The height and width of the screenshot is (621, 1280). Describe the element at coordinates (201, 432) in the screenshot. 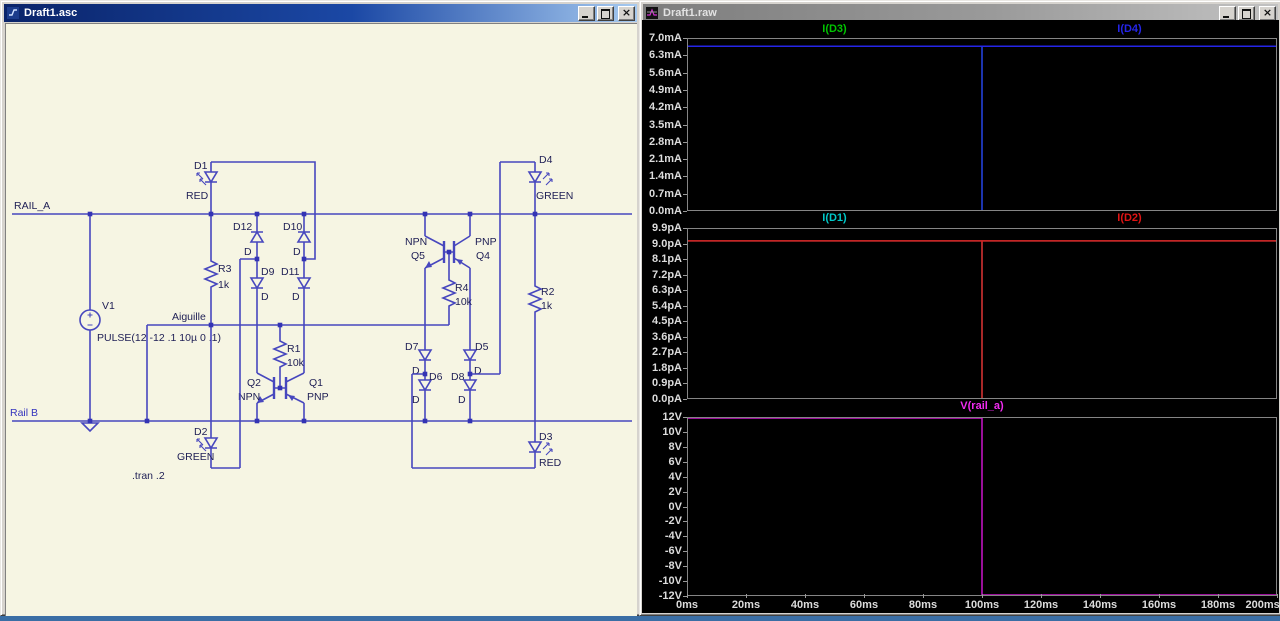

I see `svg-text: D2` at that location.